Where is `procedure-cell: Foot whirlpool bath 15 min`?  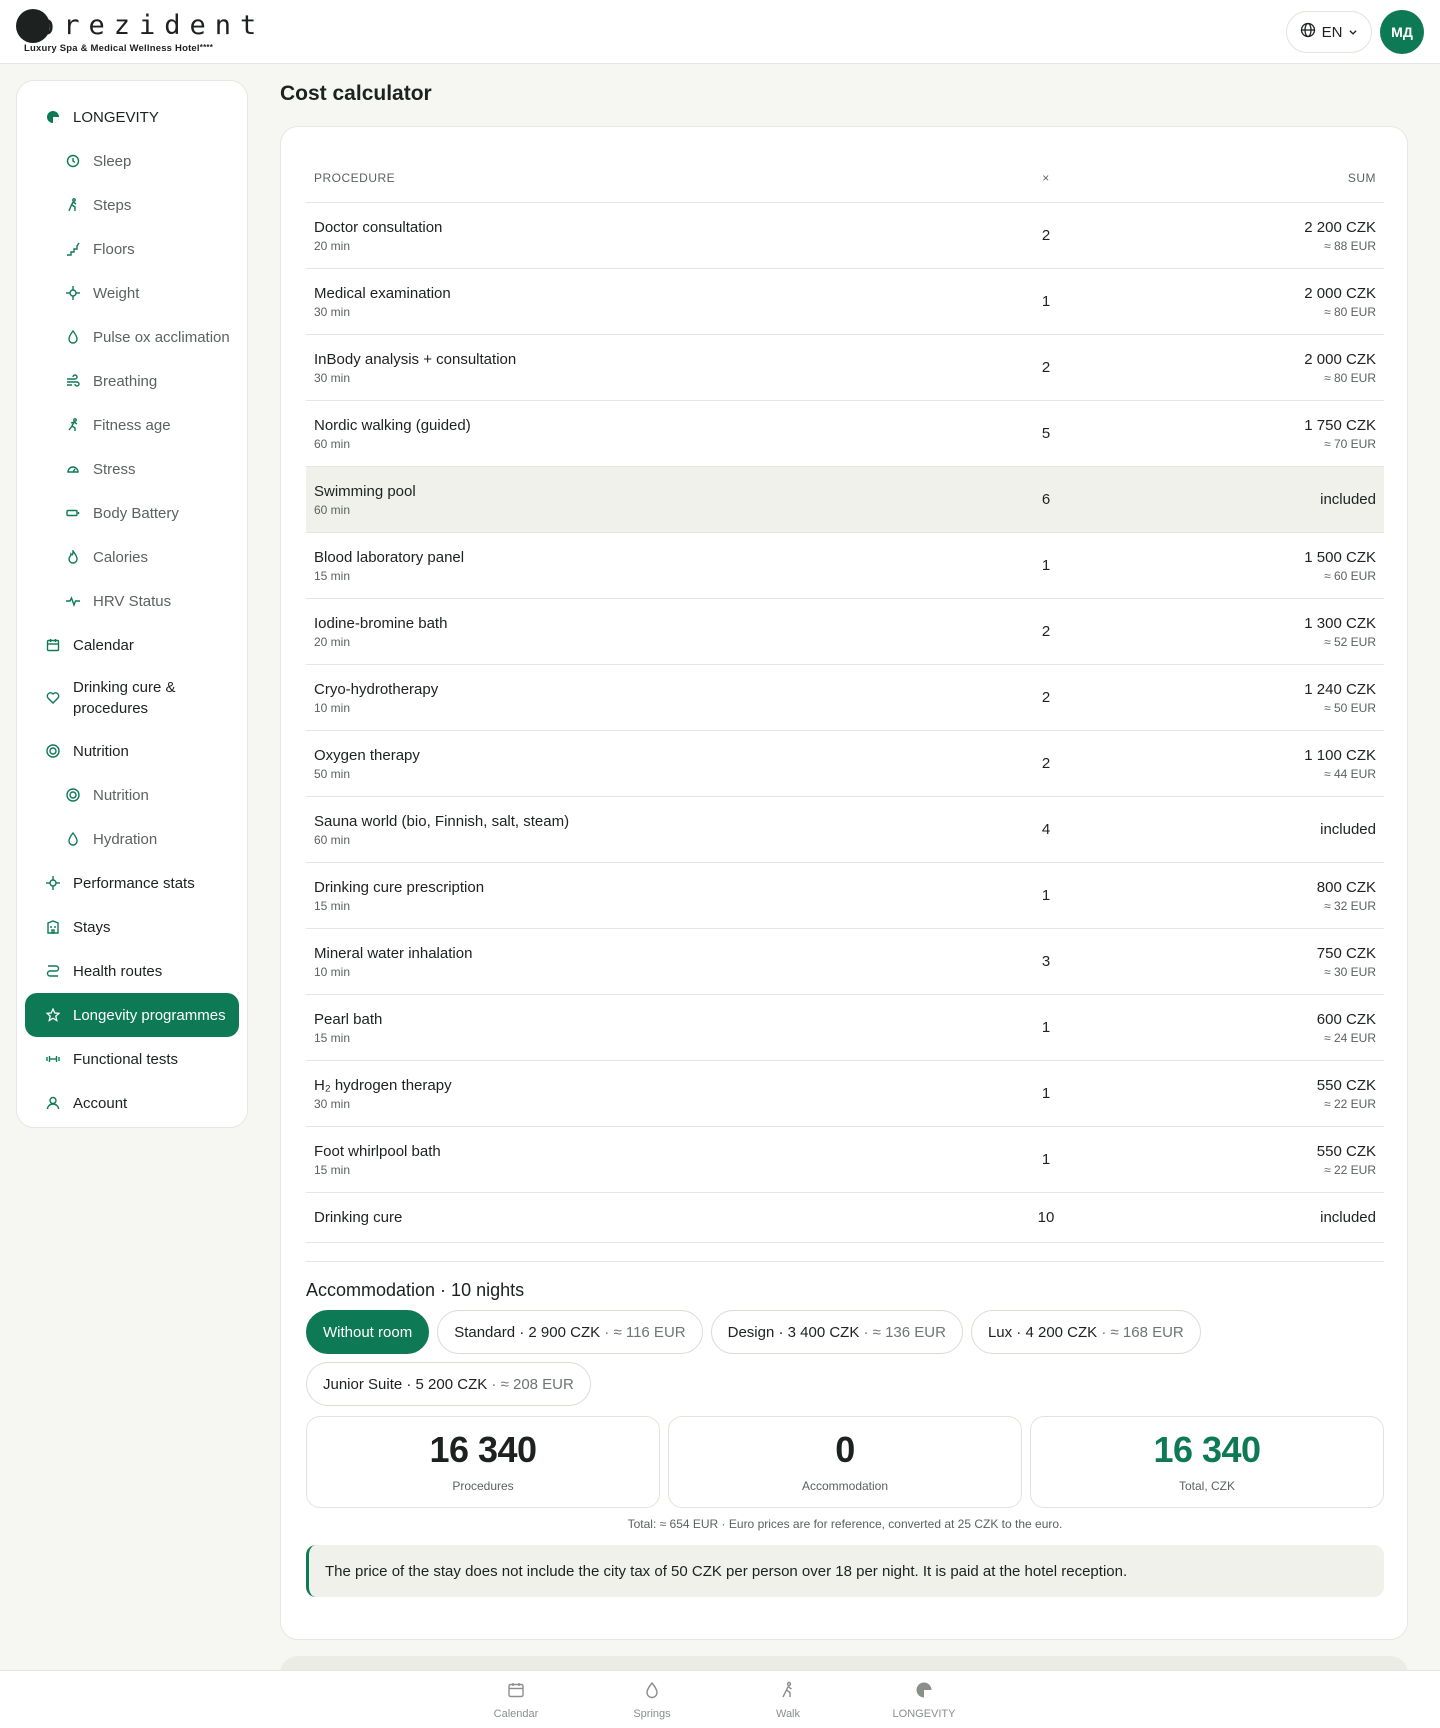 procedure-cell: Foot whirlpool bath 15 min is located at coordinates (665, 1160).